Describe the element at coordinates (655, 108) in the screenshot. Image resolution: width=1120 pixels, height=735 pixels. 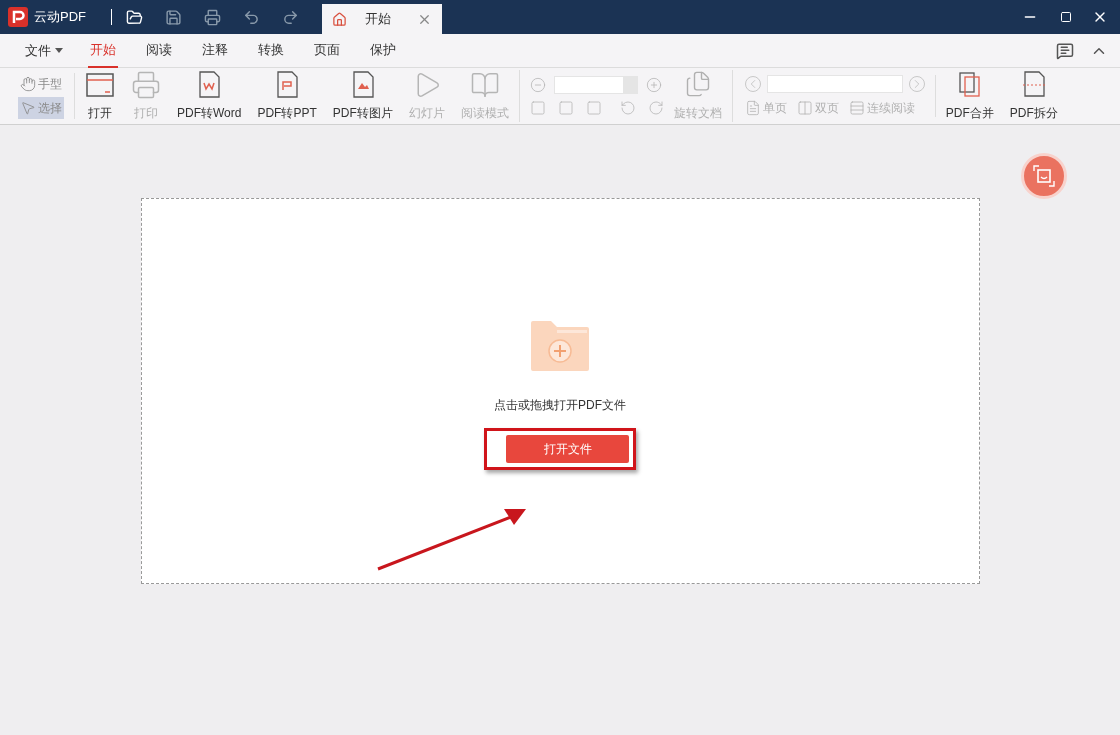
I see `rotate-right-icon` at that location.